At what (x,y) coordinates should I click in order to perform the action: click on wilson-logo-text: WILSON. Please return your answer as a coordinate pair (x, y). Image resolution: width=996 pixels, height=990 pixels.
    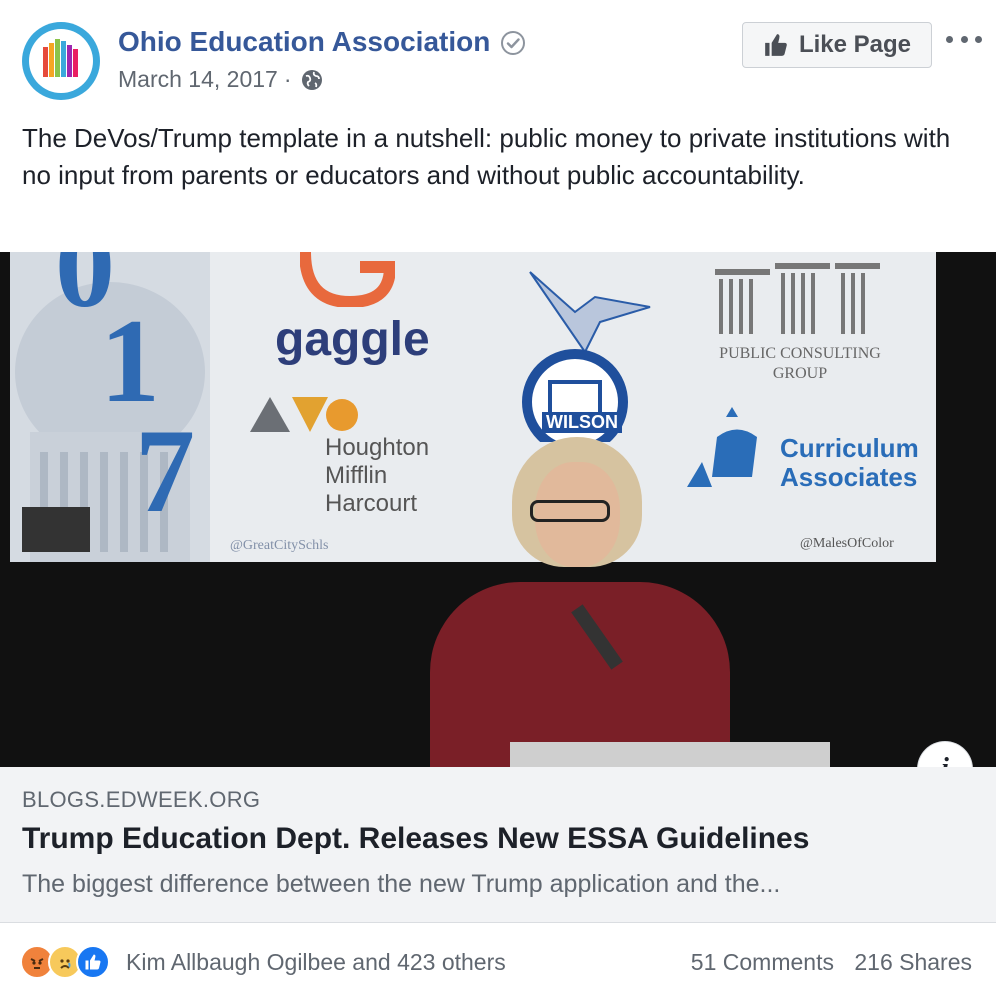
    Looking at the image, I should click on (582, 422).